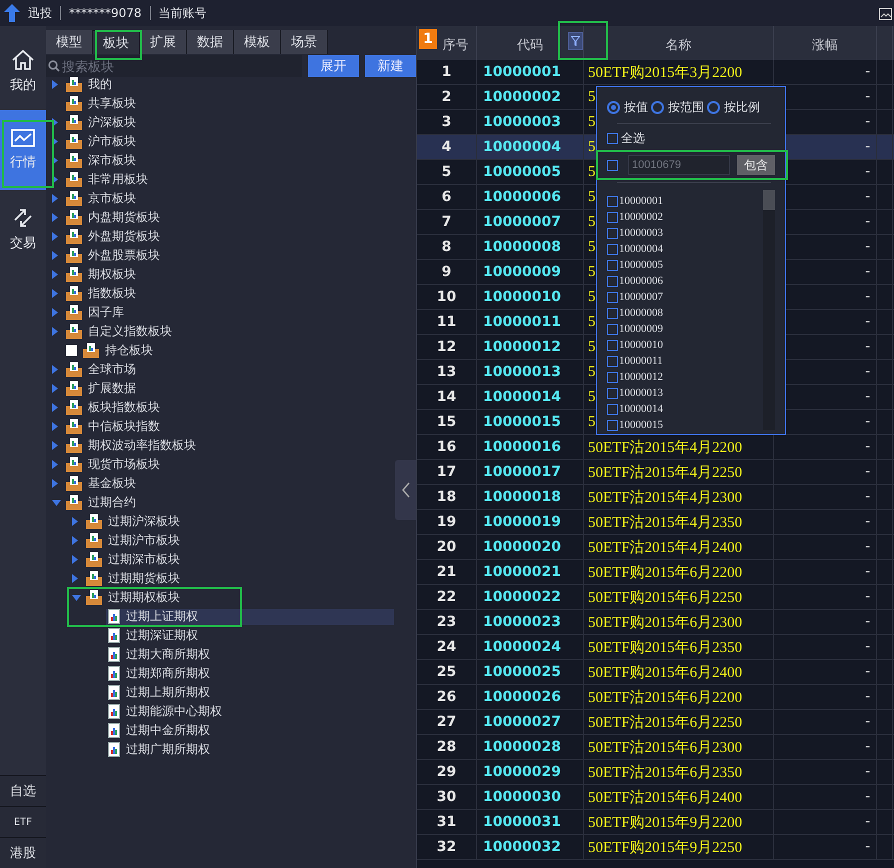 The width and height of the screenshot is (894, 868). Describe the element at coordinates (679, 822) in the screenshot. I see `table-cell: 50ETF购2015年9月2200` at that location.